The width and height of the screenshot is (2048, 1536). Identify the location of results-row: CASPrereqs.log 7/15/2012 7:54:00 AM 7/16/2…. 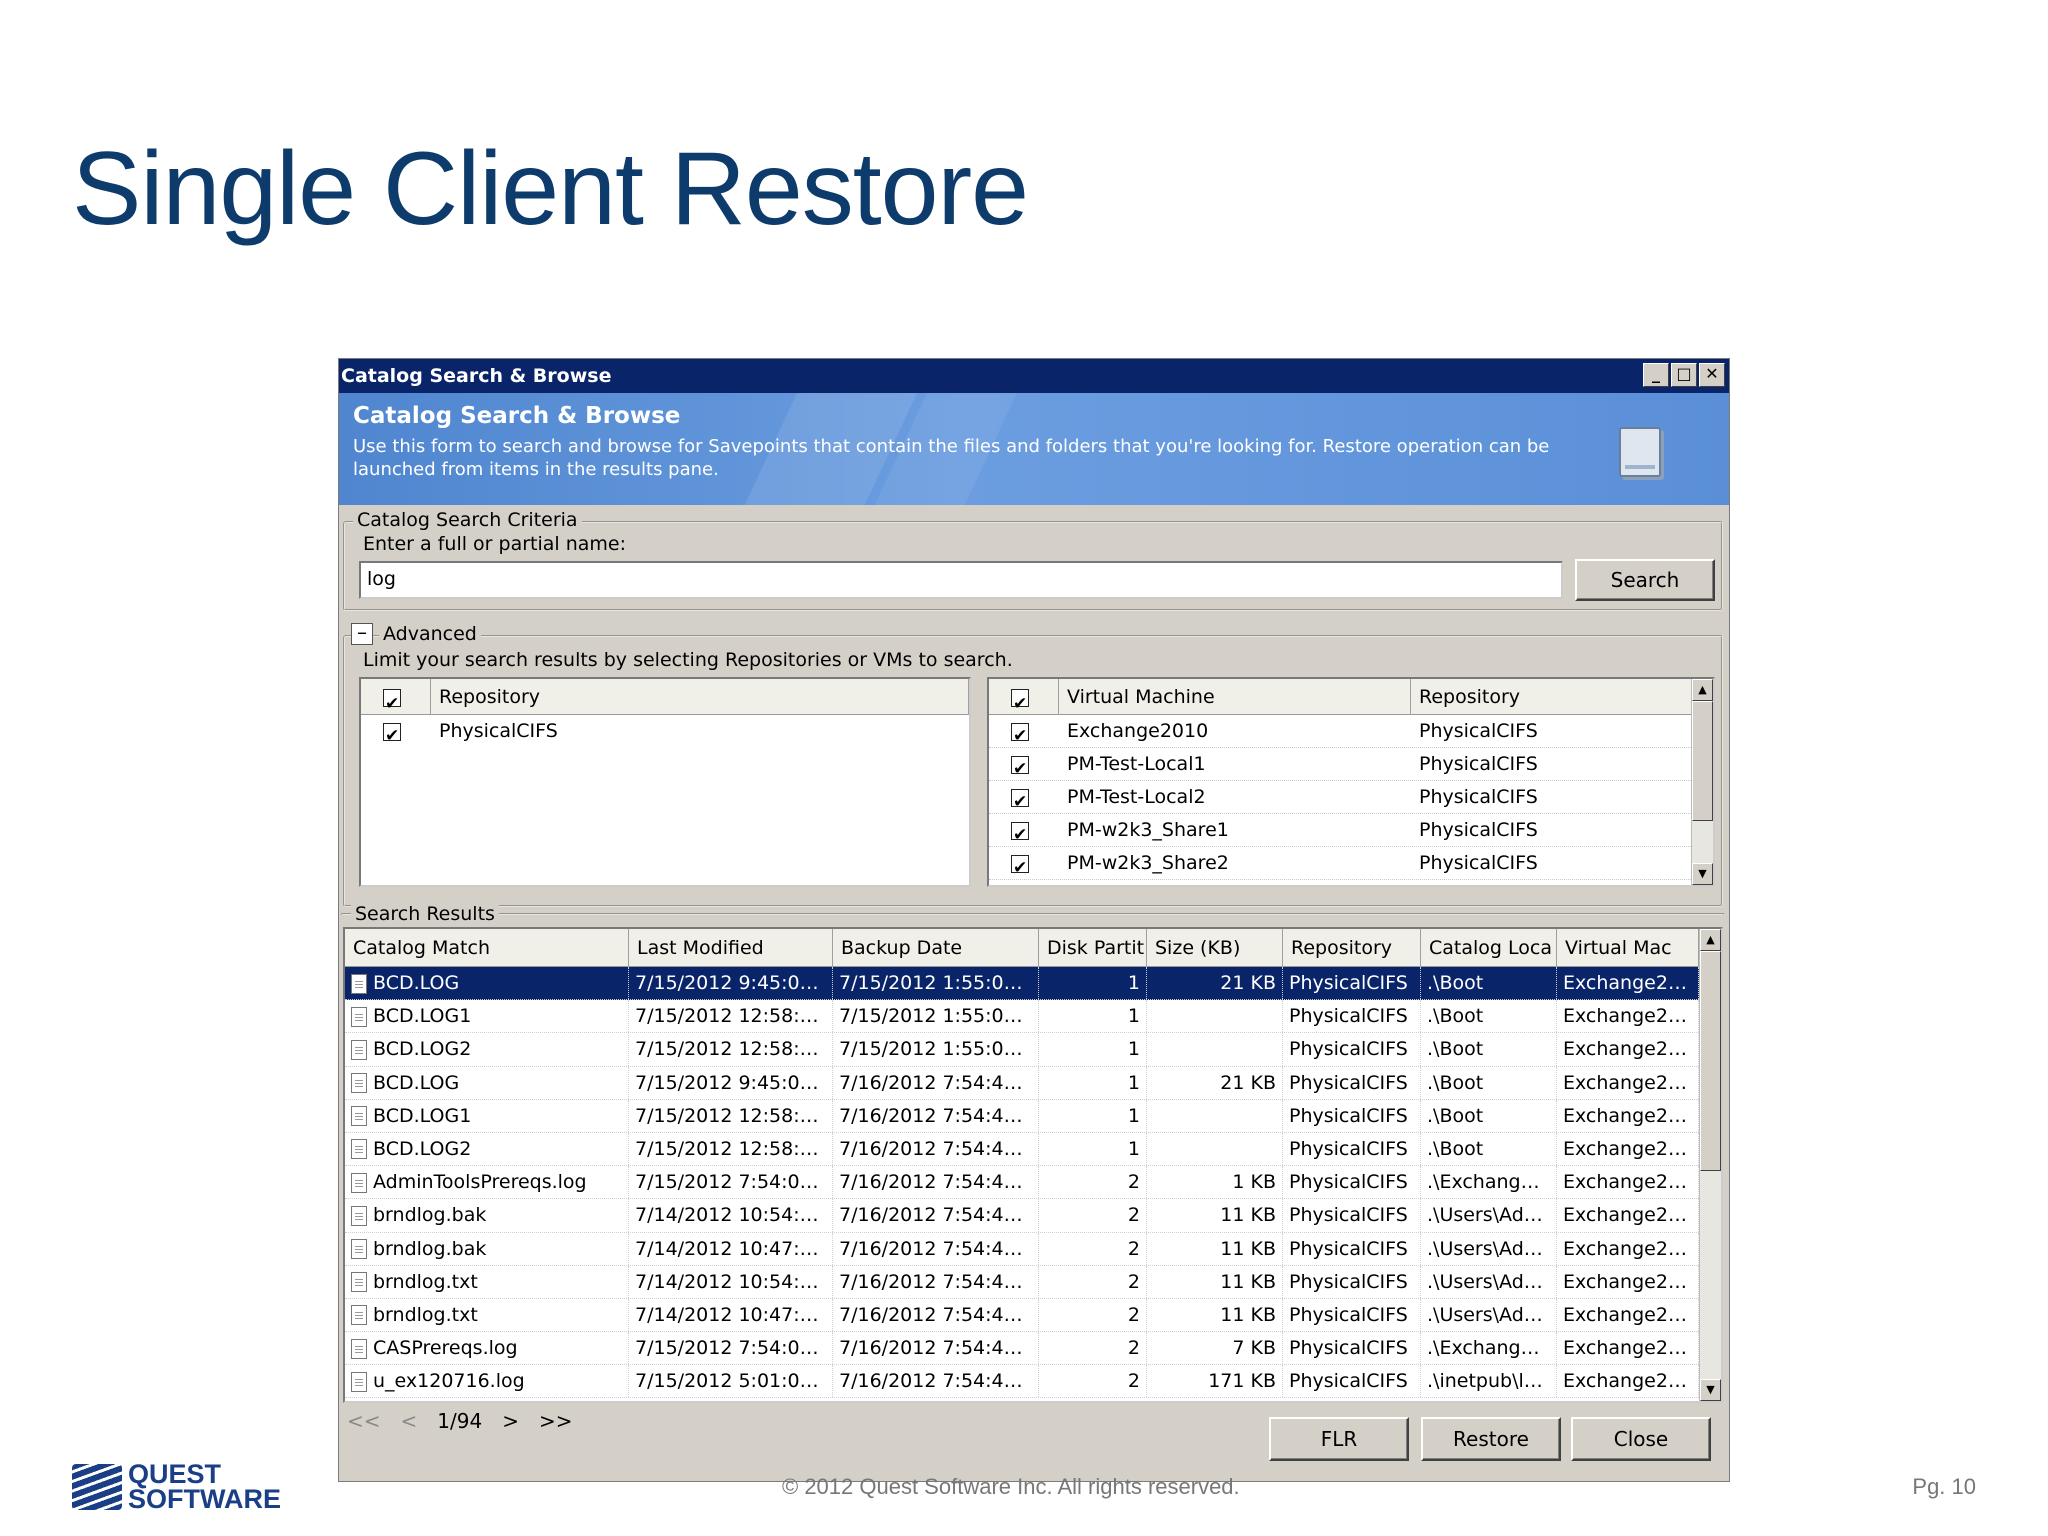
(1022, 1349).